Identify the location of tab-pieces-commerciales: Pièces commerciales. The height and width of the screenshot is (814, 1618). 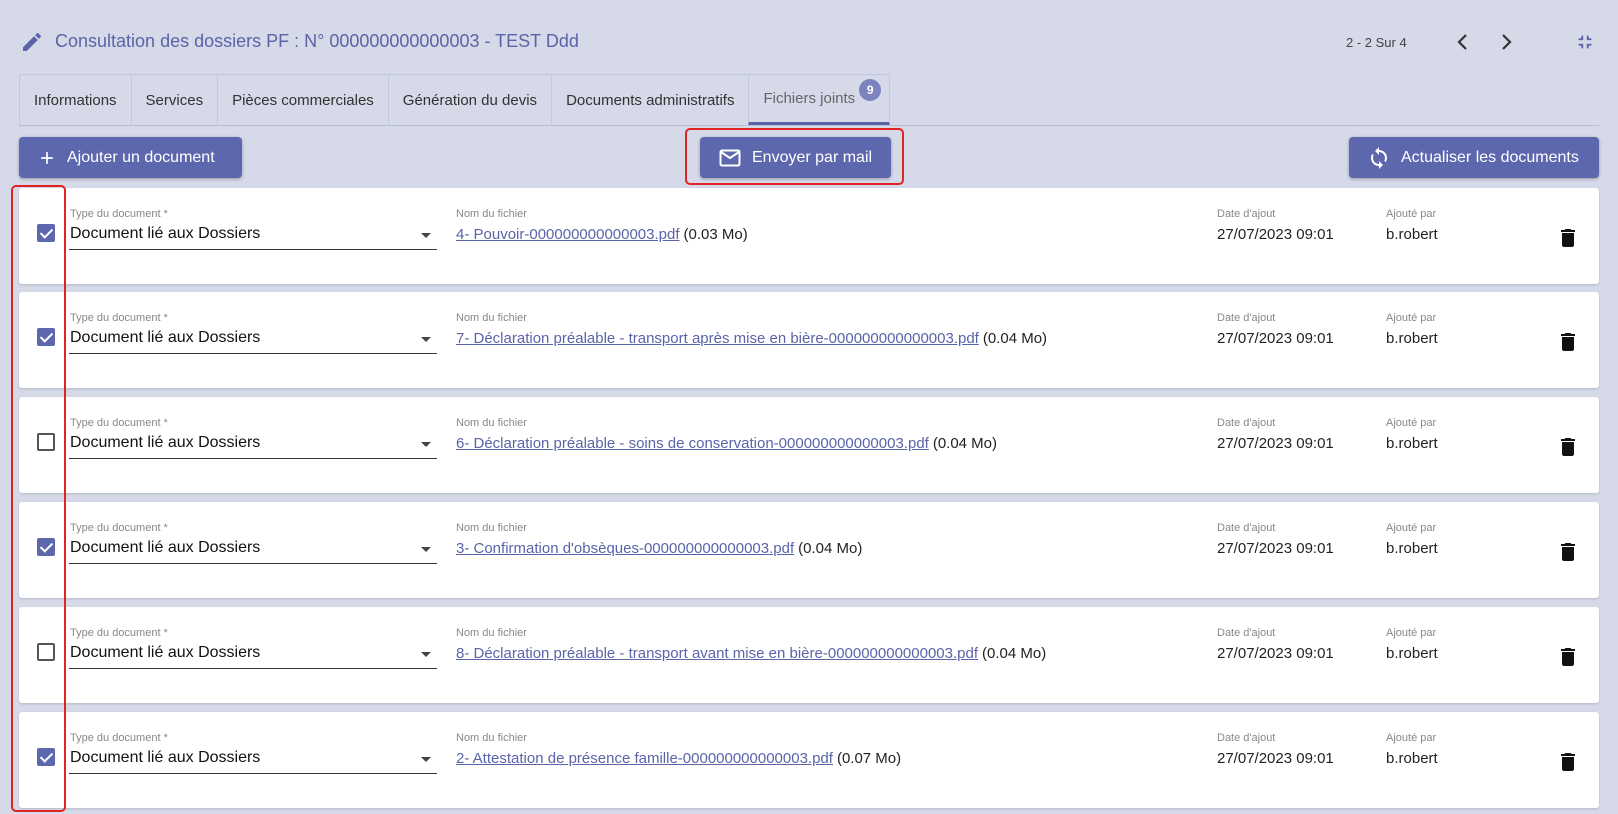
(302, 99).